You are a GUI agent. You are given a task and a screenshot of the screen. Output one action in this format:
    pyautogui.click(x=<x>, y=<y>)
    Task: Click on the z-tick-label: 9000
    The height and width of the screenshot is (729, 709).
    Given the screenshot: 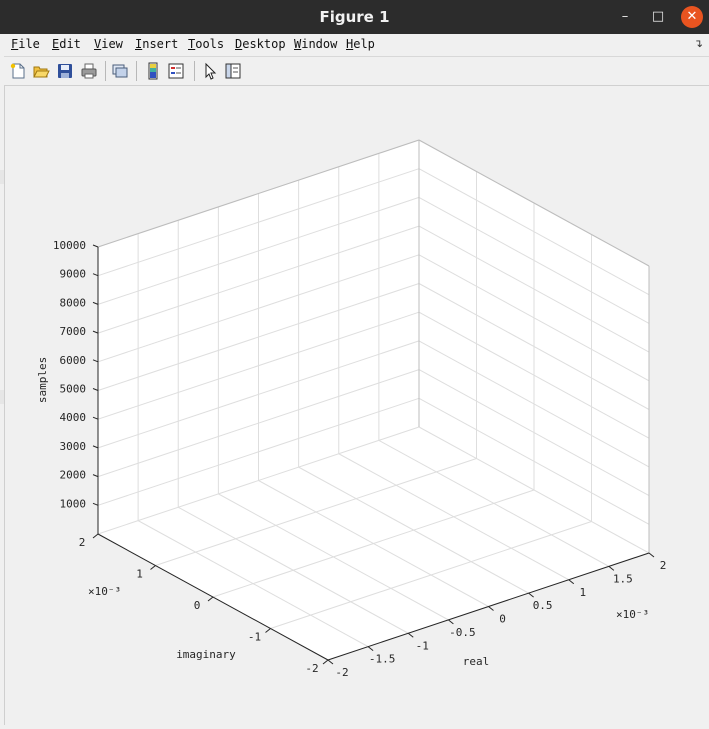 What is the action you would take?
    pyautogui.click(x=73, y=274)
    